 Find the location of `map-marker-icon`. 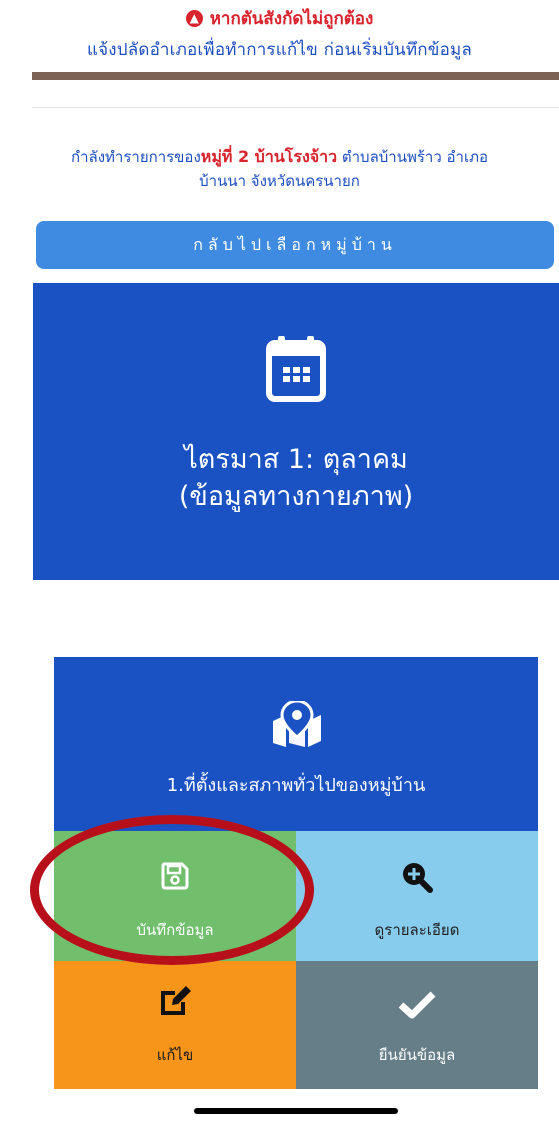

map-marker-icon is located at coordinates (297, 725).